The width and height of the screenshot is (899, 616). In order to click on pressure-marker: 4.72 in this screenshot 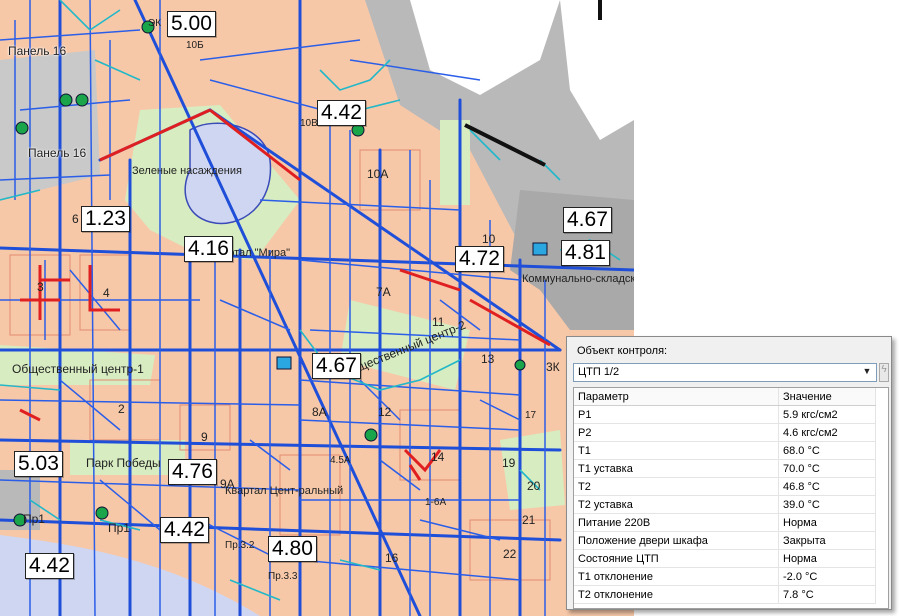, I will do `click(479, 259)`.